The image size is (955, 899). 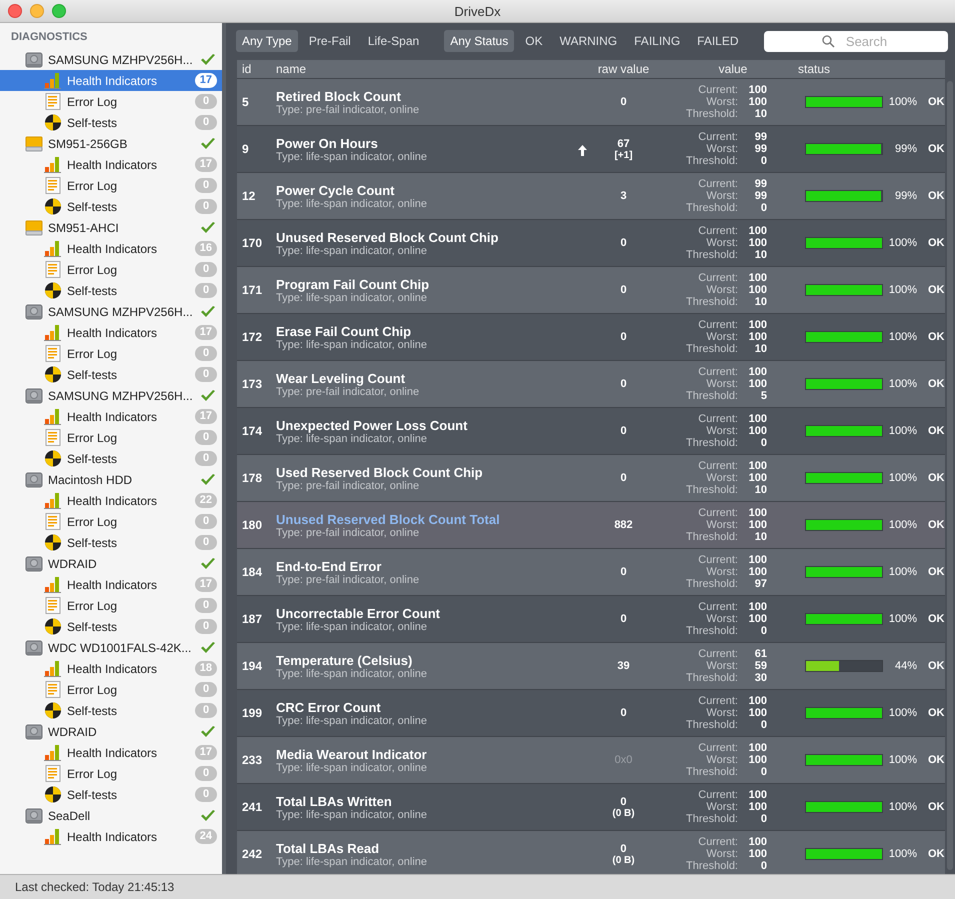 I want to click on table-row: 173 Wear Leveling Count Type: pre-fail indicator, online 0 Current: 100 Worst: 100 Threshold: 5 100% OK, so click(x=591, y=383).